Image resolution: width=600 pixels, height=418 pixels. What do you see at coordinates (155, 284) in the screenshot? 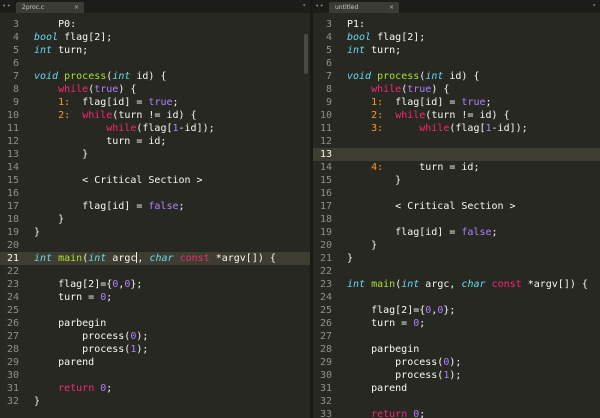
I see `code-line: 23 flag[2]={0,0};` at bounding box center [155, 284].